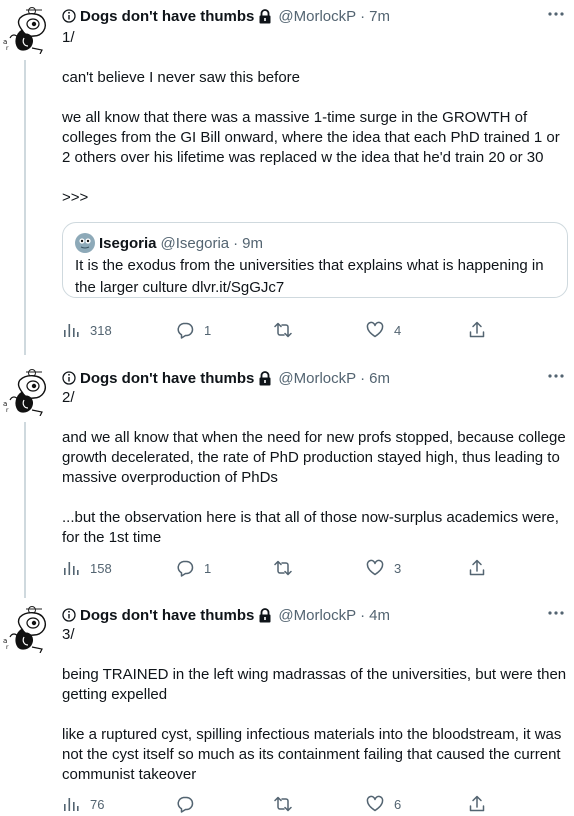  I want to click on like-button: 6, so click(383, 804).